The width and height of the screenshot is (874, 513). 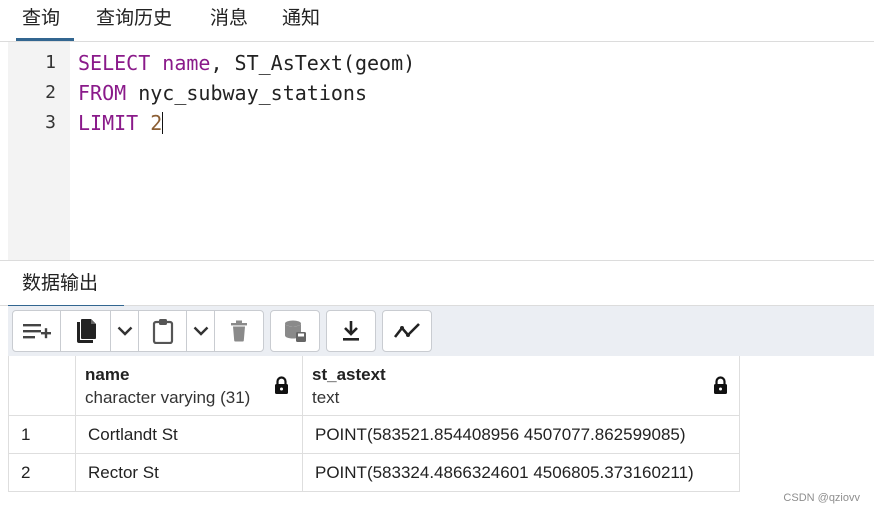 What do you see at coordinates (821, 498) in the screenshot?
I see `watermark: CSDN @qziovv` at bounding box center [821, 498].